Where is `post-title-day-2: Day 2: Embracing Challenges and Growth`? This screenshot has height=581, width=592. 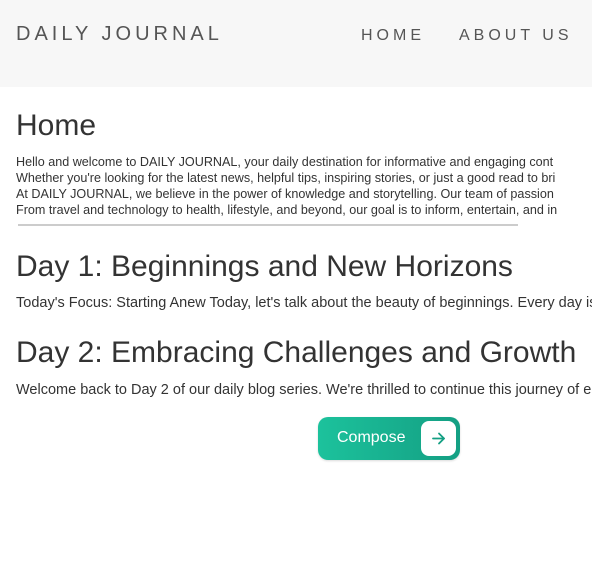 post-title-day-2: Day 2: Embracing Challenges and Growth is located at coordinates (296, 352).